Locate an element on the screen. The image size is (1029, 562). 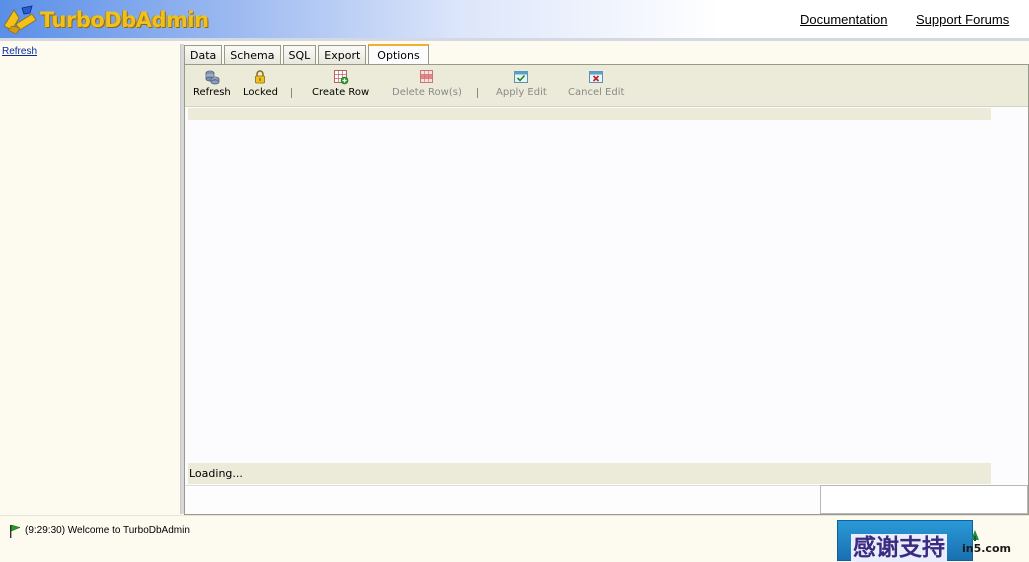
grid-footer-box is located at coordinates (924, 499).